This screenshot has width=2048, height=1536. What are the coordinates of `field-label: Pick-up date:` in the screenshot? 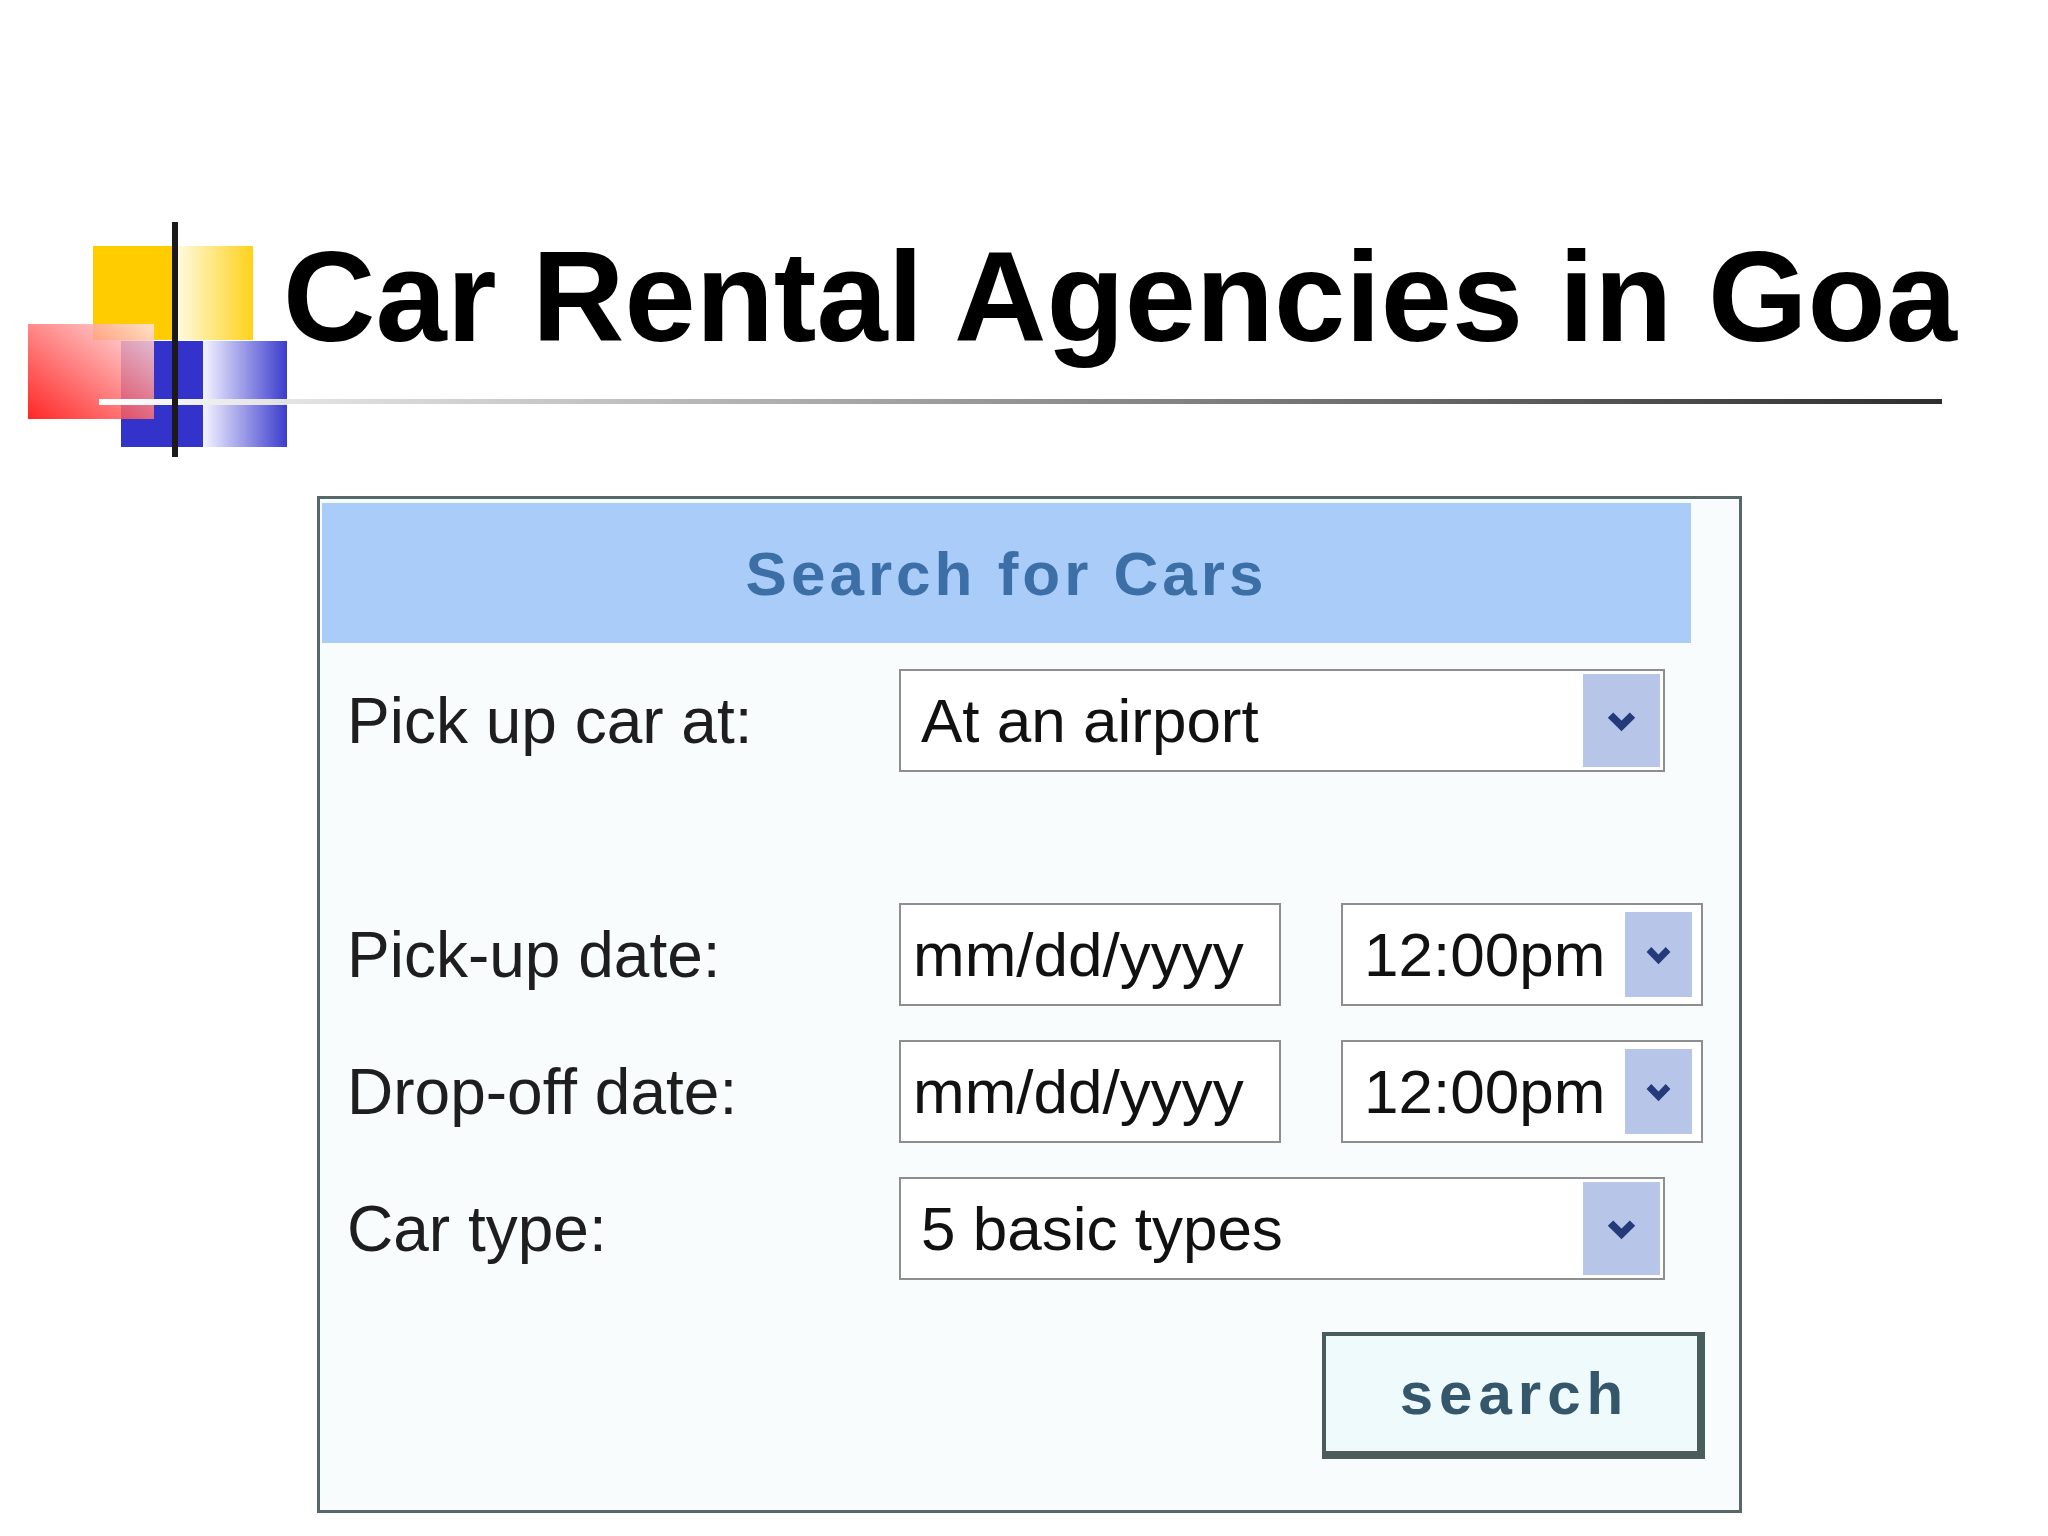 It's located at (534, 954).